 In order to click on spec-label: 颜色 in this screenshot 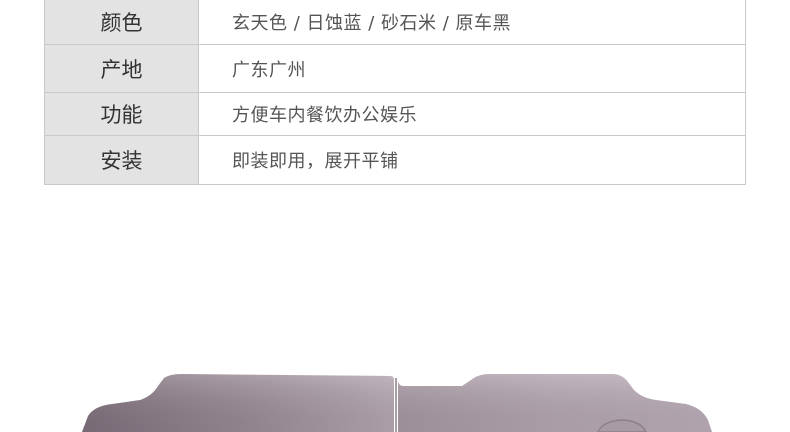, I will do `click(121, 22)`.